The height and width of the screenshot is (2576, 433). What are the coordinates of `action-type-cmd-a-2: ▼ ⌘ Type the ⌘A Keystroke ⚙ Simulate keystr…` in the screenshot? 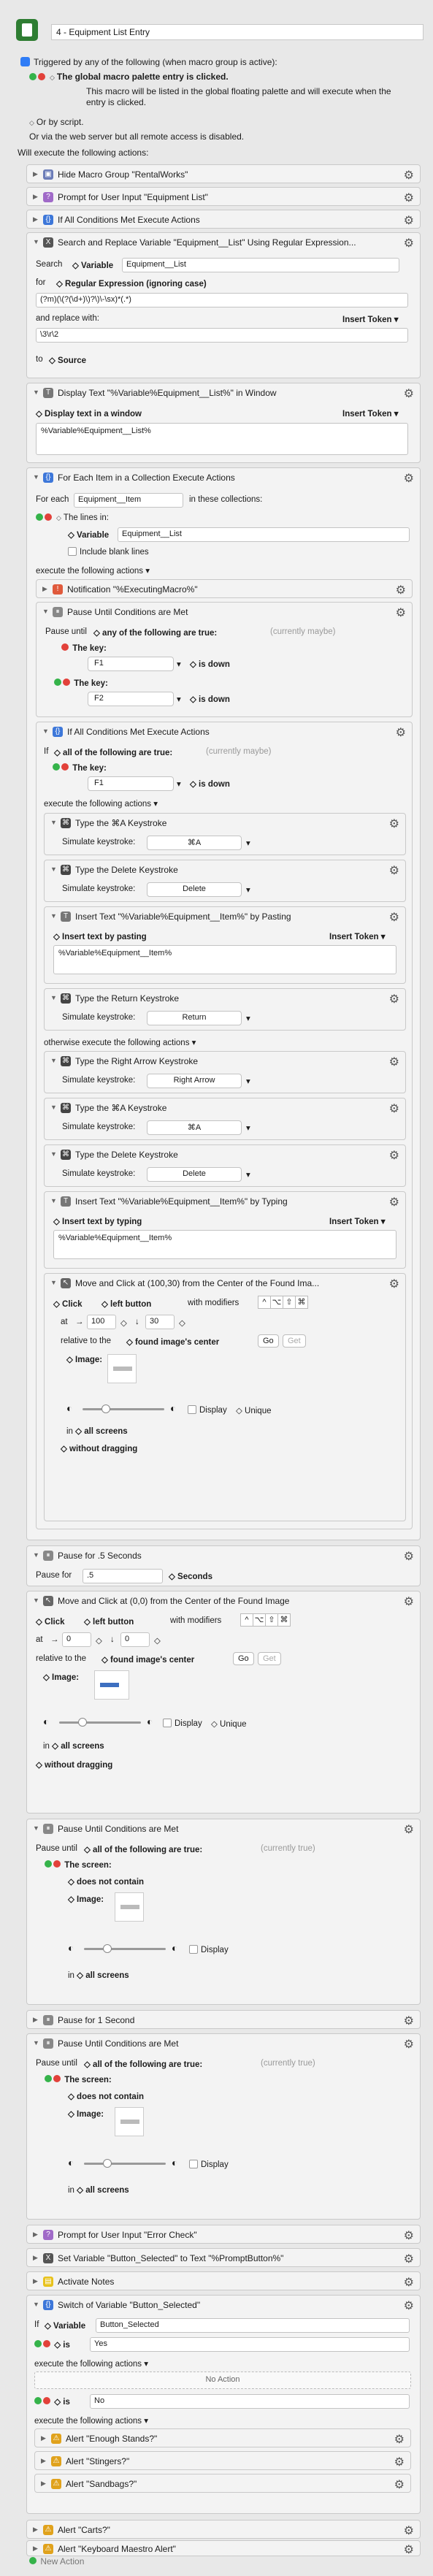 It's located at (225, 1119).